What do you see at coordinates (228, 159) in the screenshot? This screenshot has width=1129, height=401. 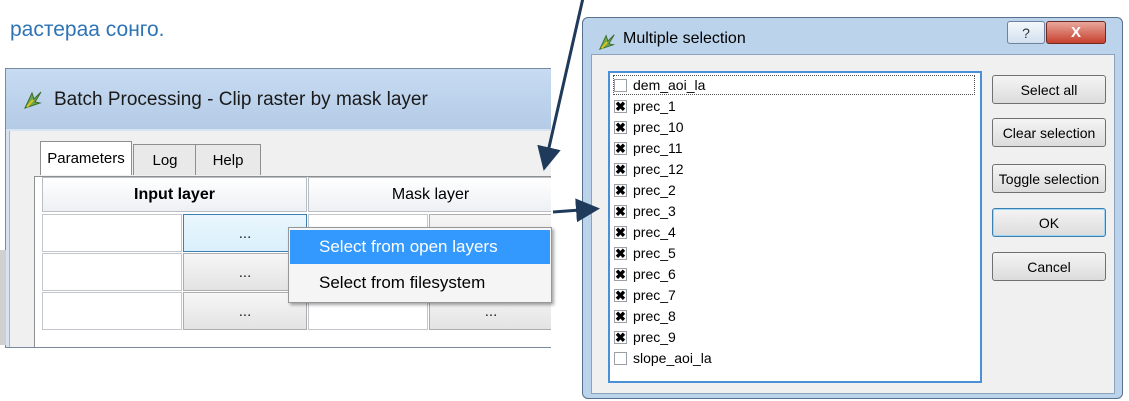 I see `tab-help: Help` at bounding box center [228, 159].